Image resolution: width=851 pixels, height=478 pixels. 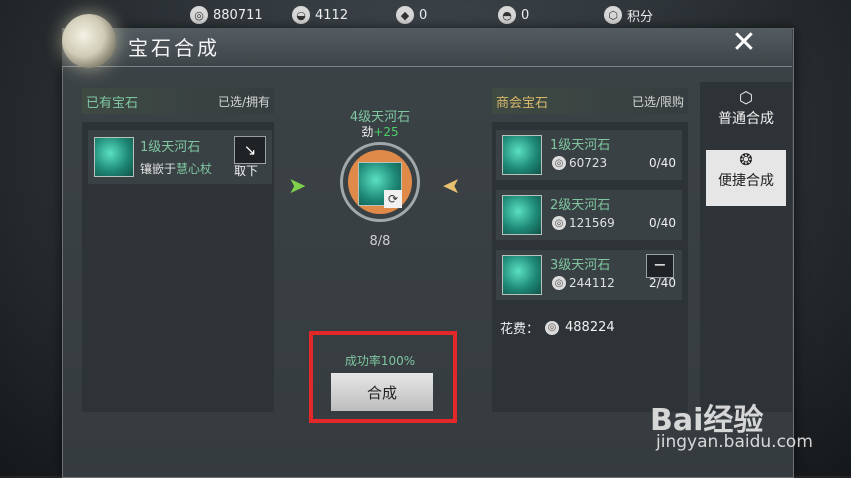 I want to click on shop-gem-name: 3级天河石, so click(x=580, y=265).